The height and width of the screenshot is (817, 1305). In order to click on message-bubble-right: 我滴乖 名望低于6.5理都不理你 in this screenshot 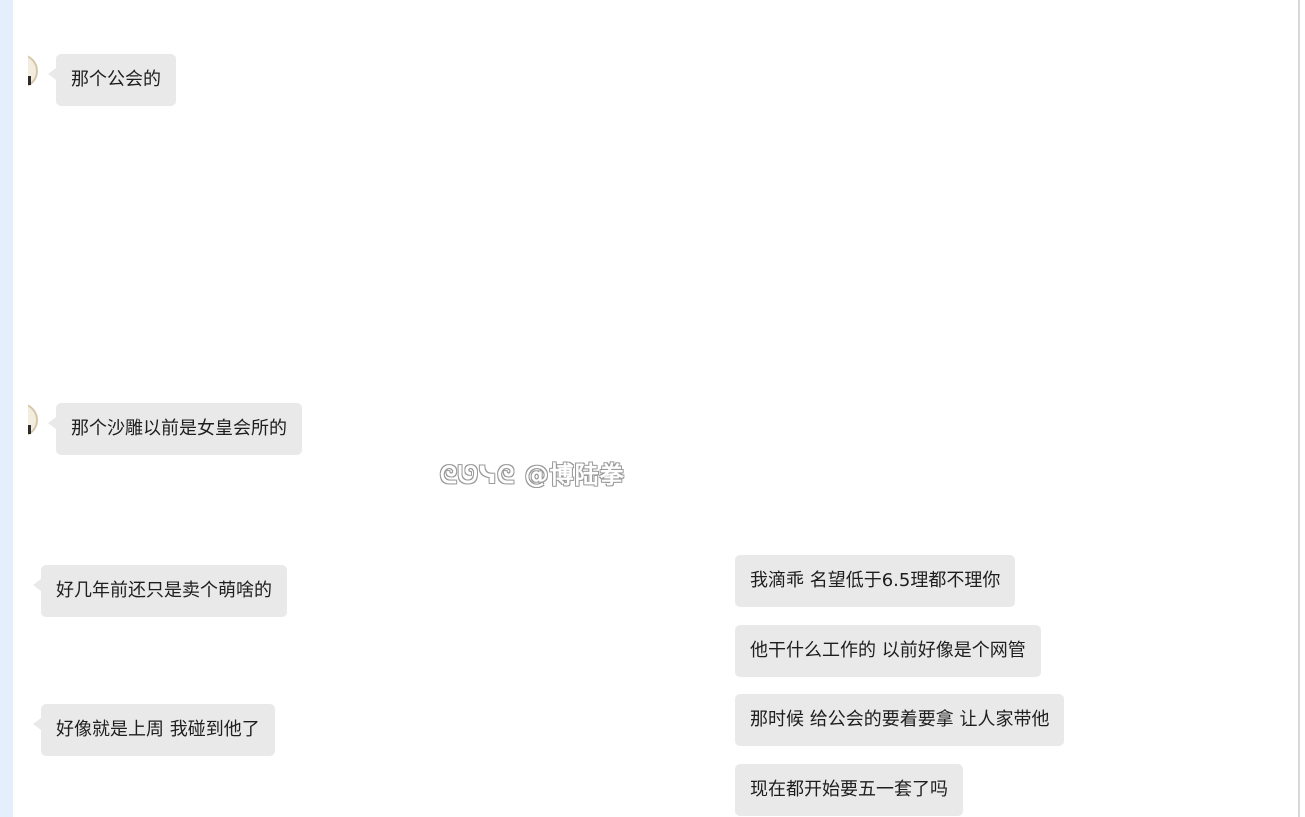, I will do `click(875, 581)`.